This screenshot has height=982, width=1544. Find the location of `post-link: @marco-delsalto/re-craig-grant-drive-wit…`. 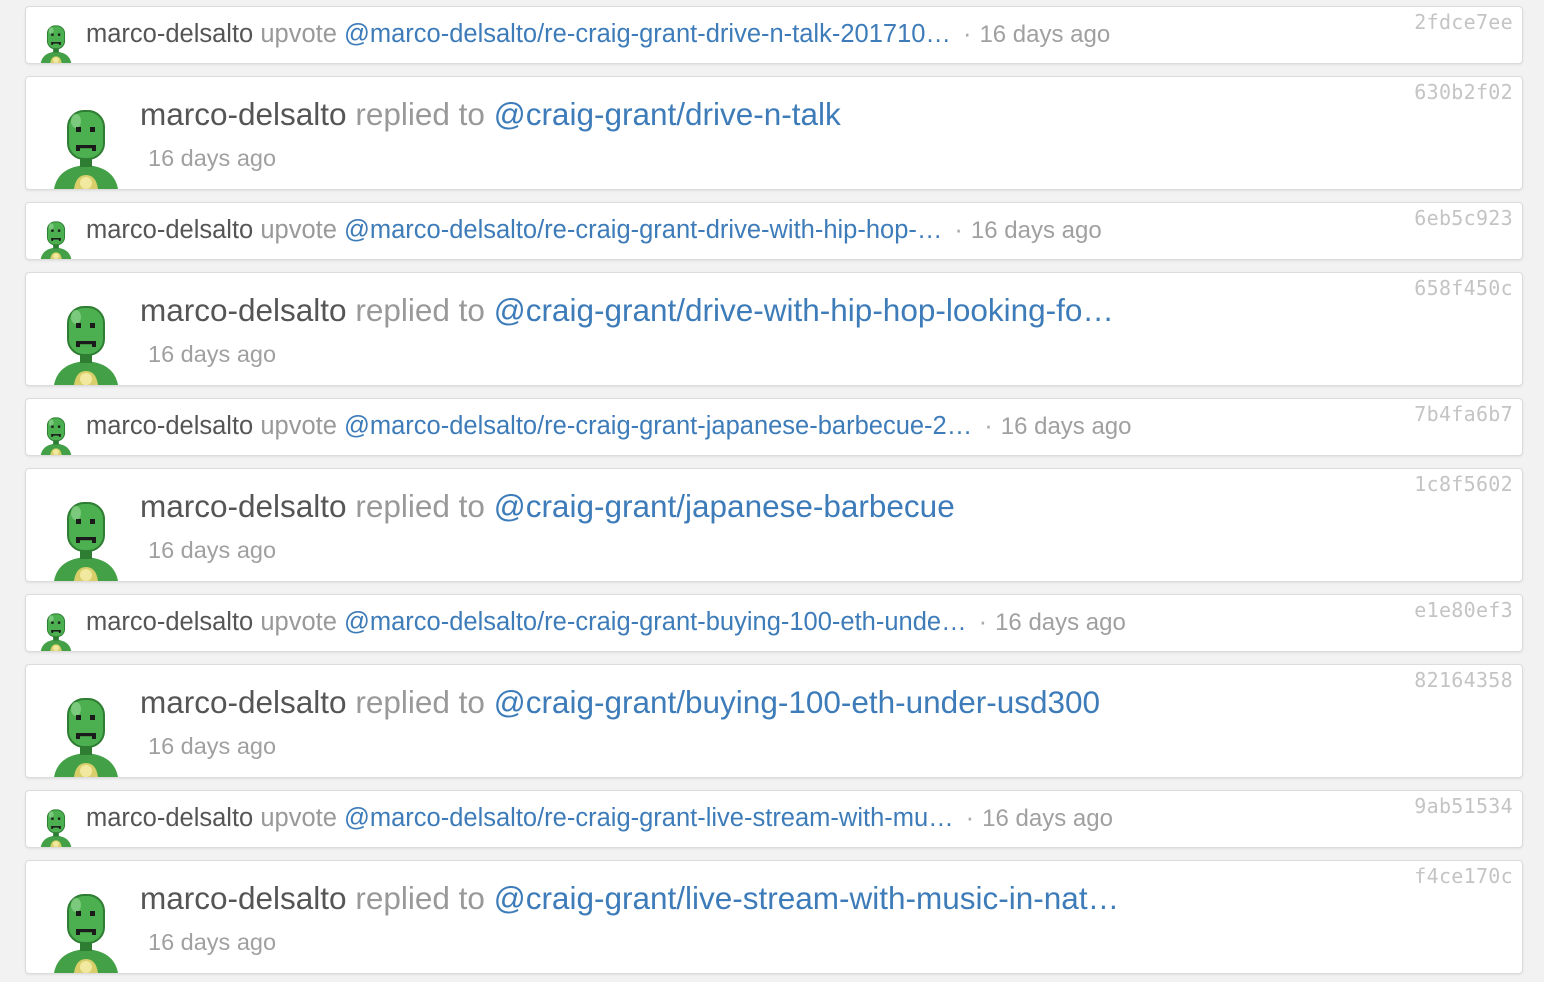

post-link: @marco-delsalto/re-craig-grant-drive-wit… is located at coordinates (643, 230).